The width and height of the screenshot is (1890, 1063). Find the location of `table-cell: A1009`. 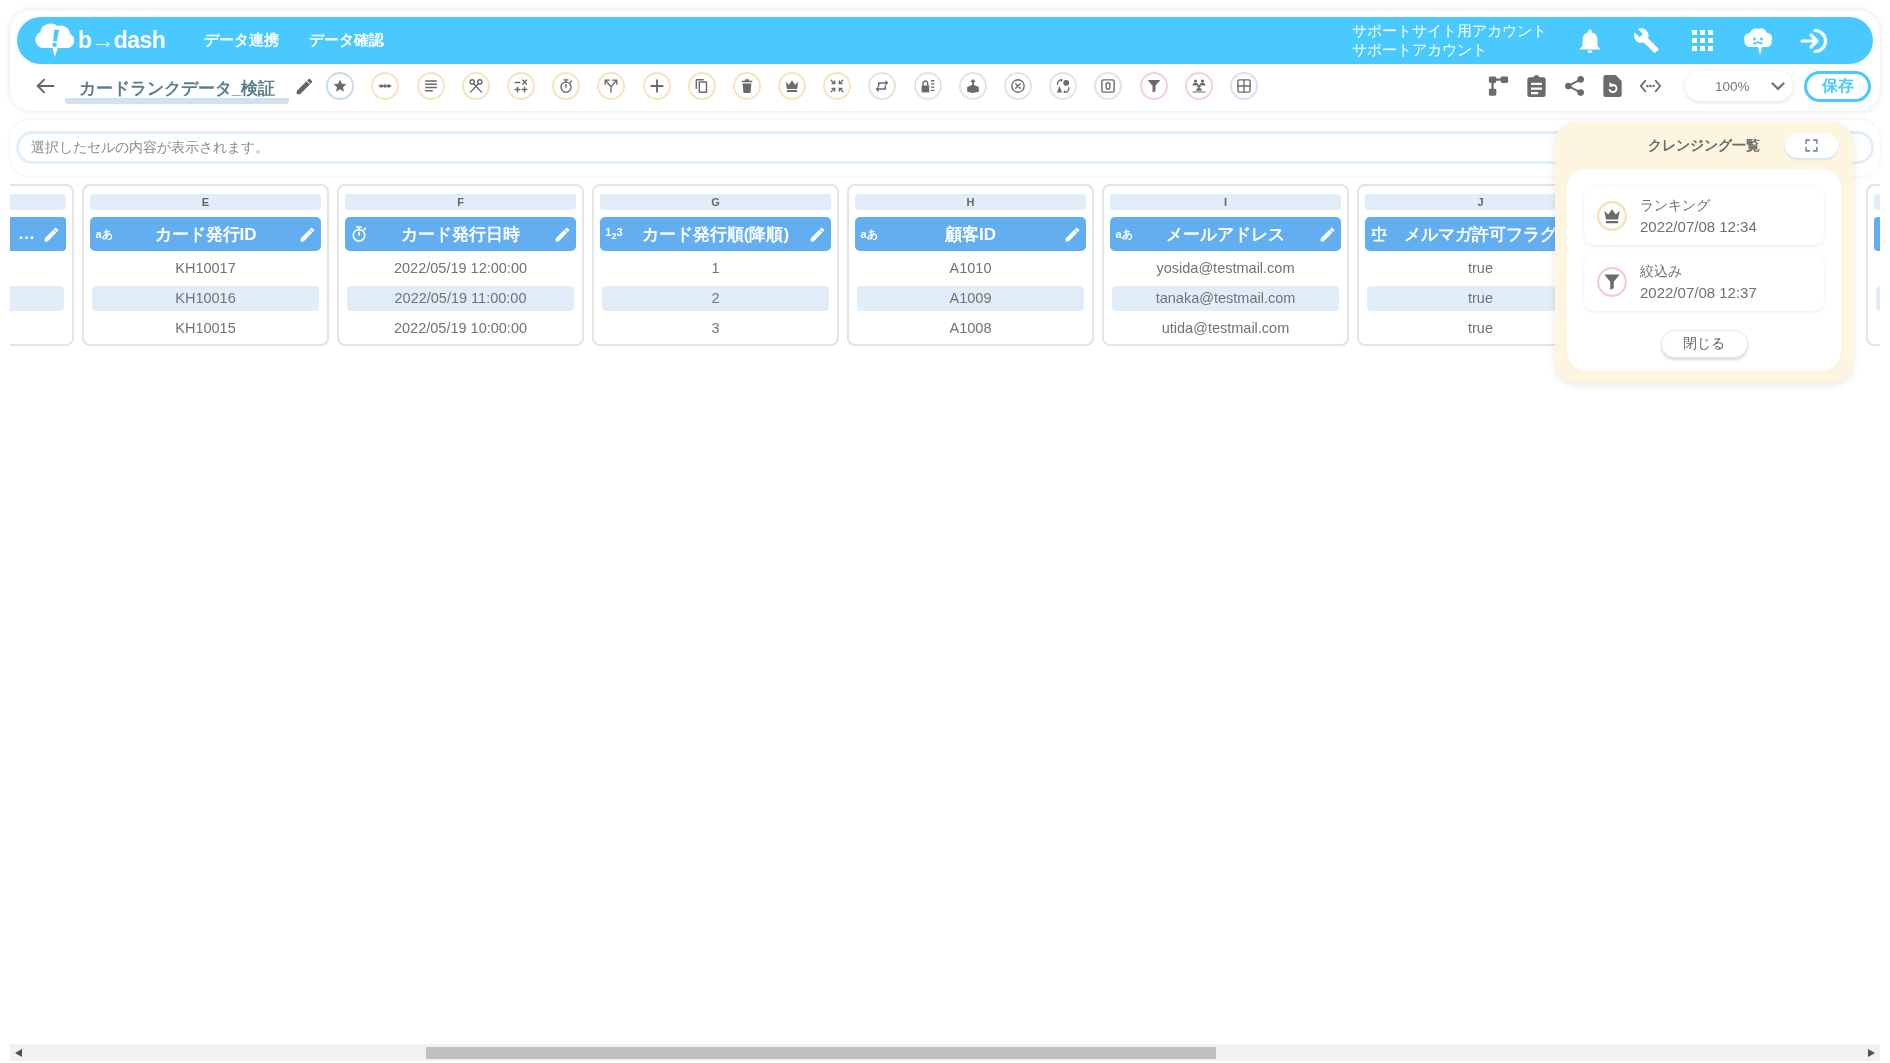

table-cell: A1009 is located at coordinates (970, 298).